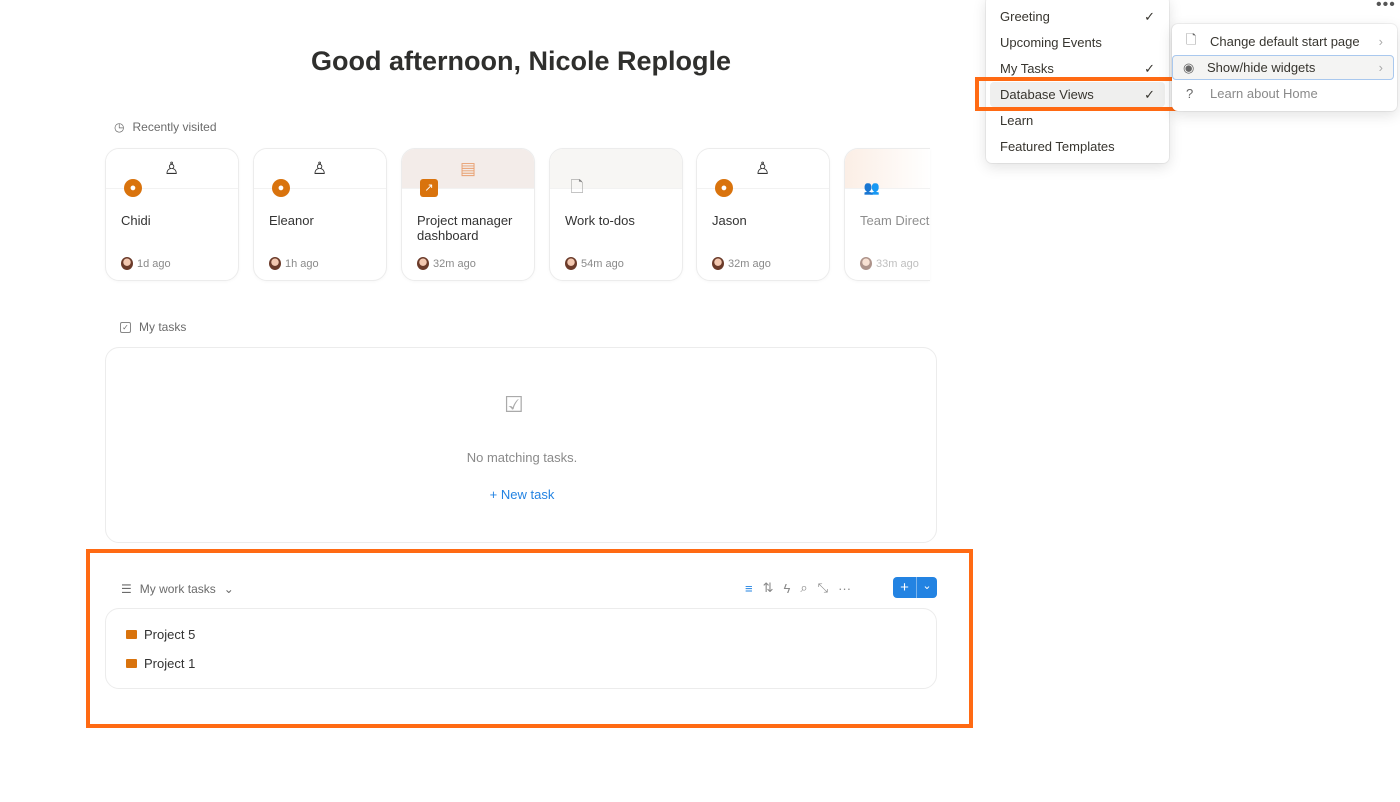  What do you see at coordinates (872, 187) in the screenshot?
I see `team-icon: 👥` at bounding box center [872, 187].